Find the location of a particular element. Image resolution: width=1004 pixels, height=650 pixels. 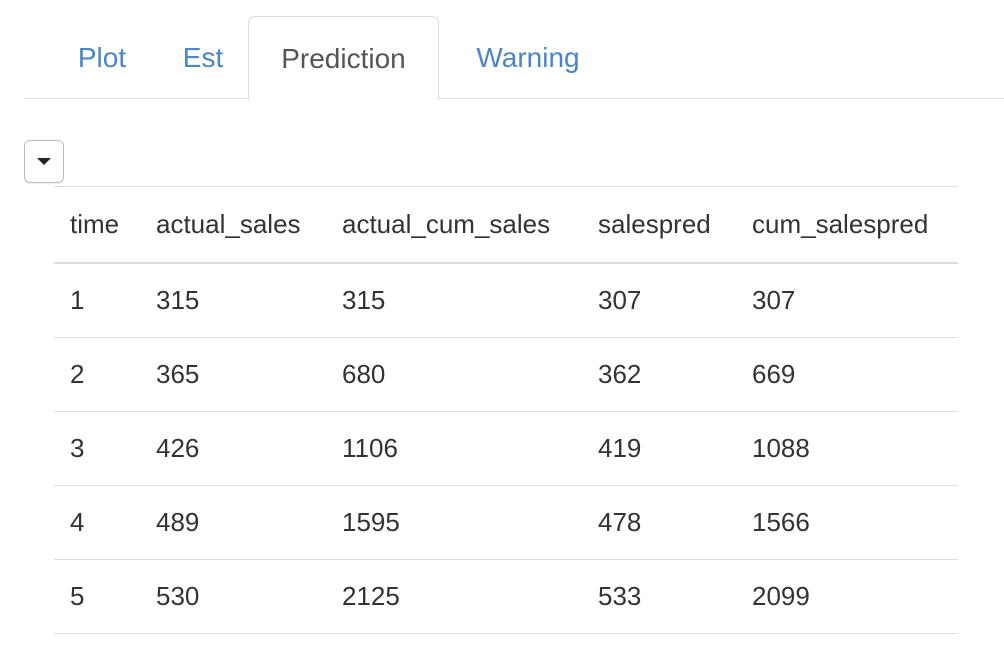

dropdown-toggle-button is located at coordinates (44, 161).